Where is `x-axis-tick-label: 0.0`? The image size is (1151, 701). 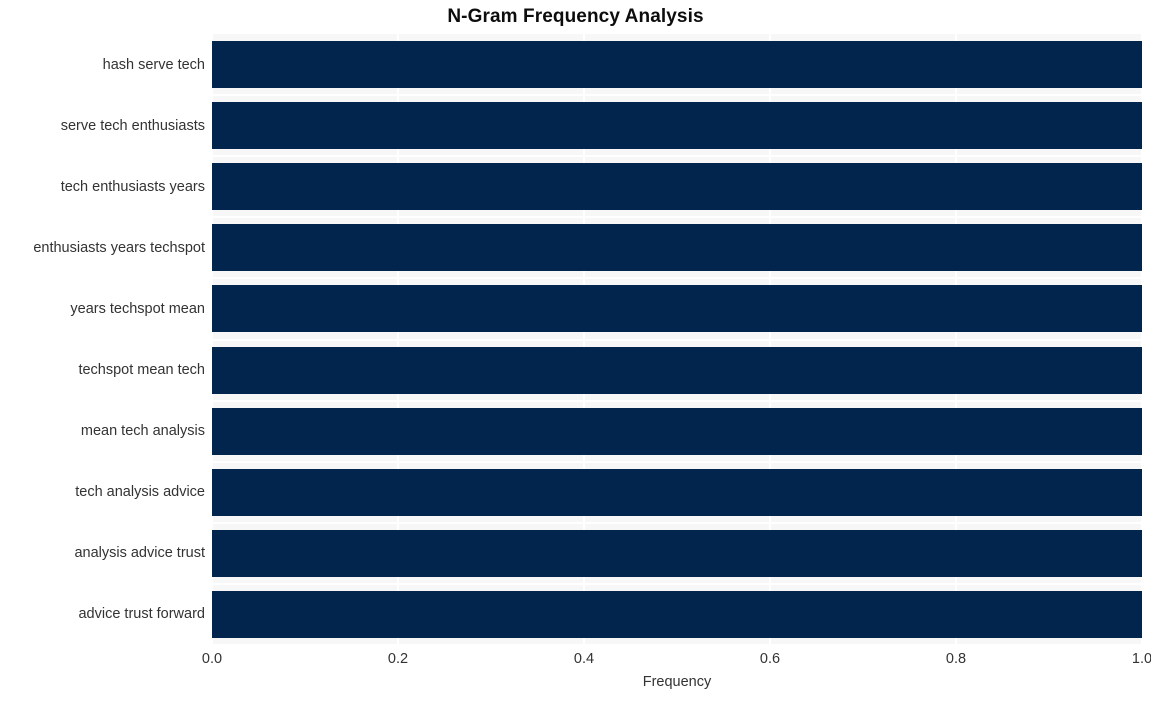
x-axis-tick-label: 0.0 is located at coordinates (212, 659).